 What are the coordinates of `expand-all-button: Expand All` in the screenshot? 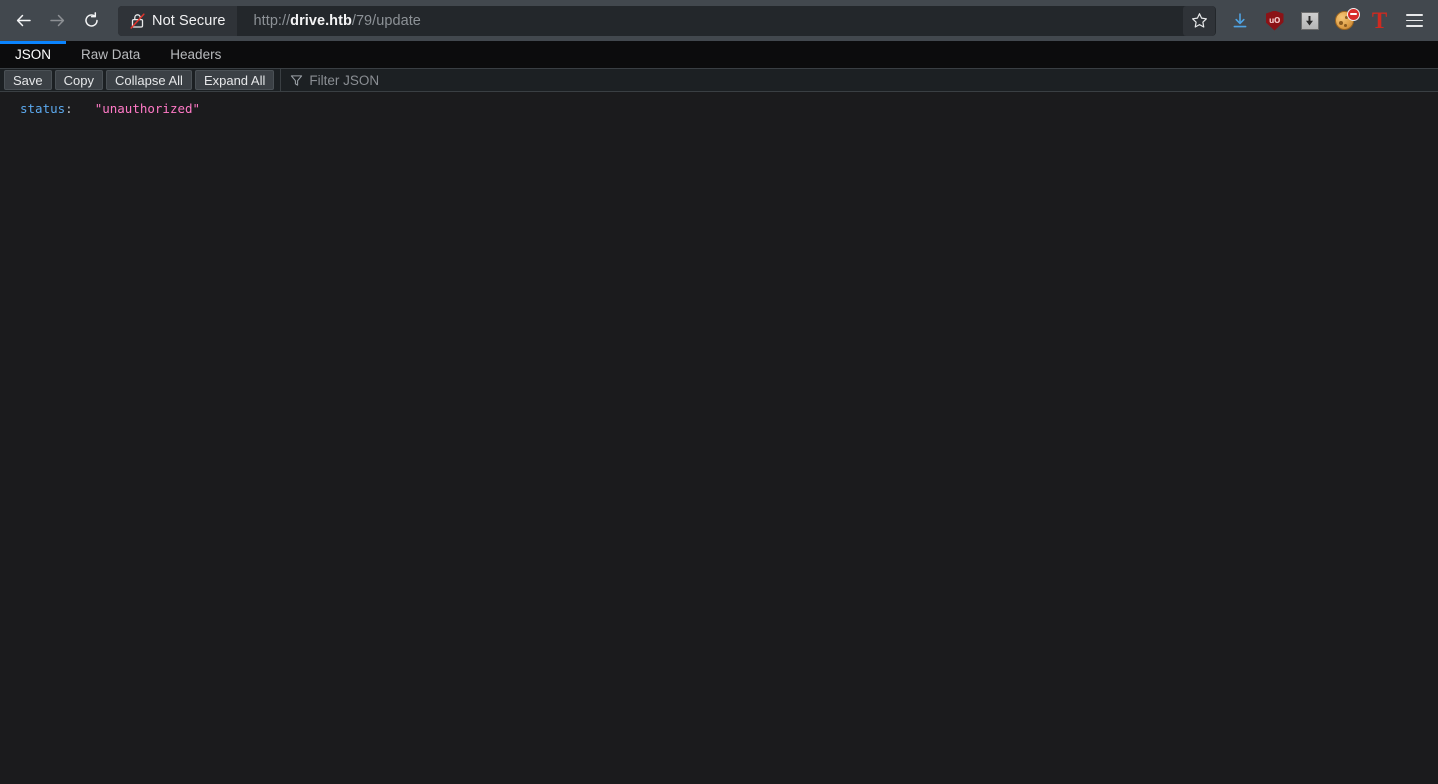 It's located at (234, 80).